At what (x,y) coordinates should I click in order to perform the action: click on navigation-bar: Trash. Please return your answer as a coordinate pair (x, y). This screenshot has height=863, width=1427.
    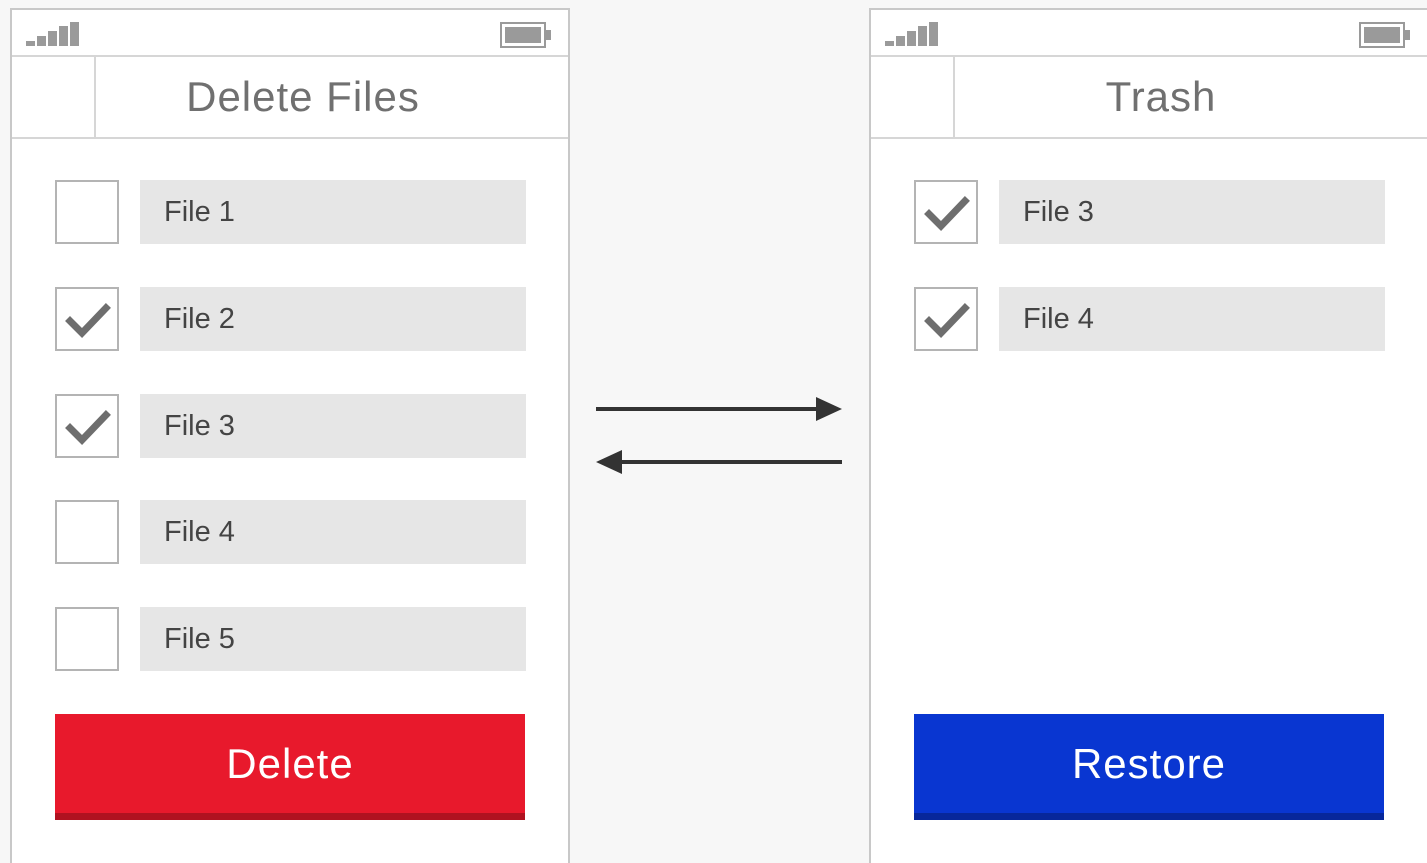
    Looking at the image, I should click on (1149, 98).